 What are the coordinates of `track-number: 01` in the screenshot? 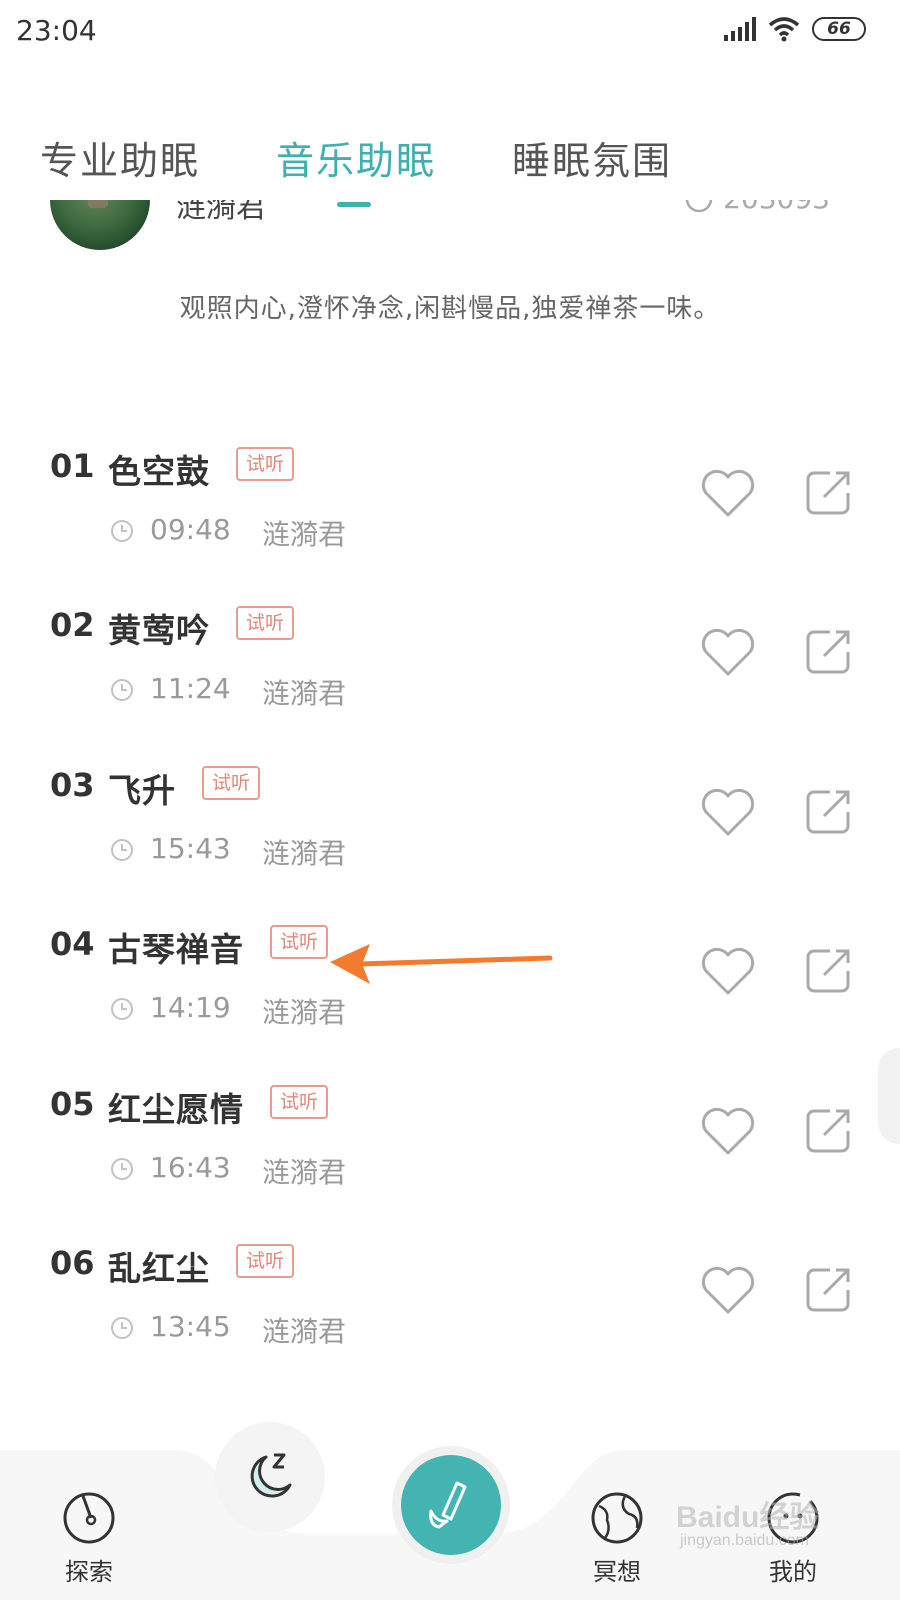 It's located at (72, 466).